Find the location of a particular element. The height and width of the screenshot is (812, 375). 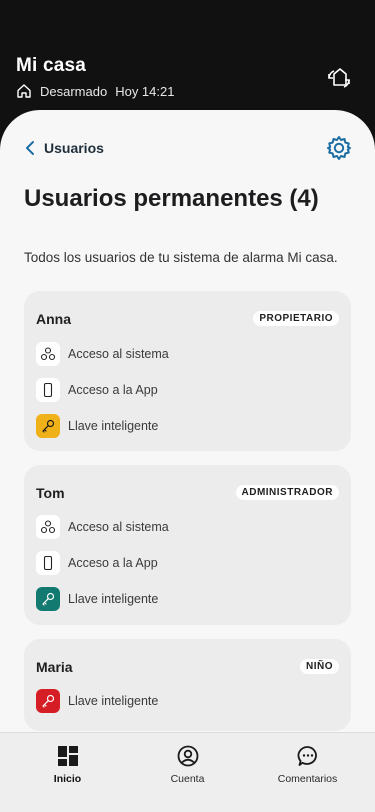

settings-button is located at coordinates (339, 148).